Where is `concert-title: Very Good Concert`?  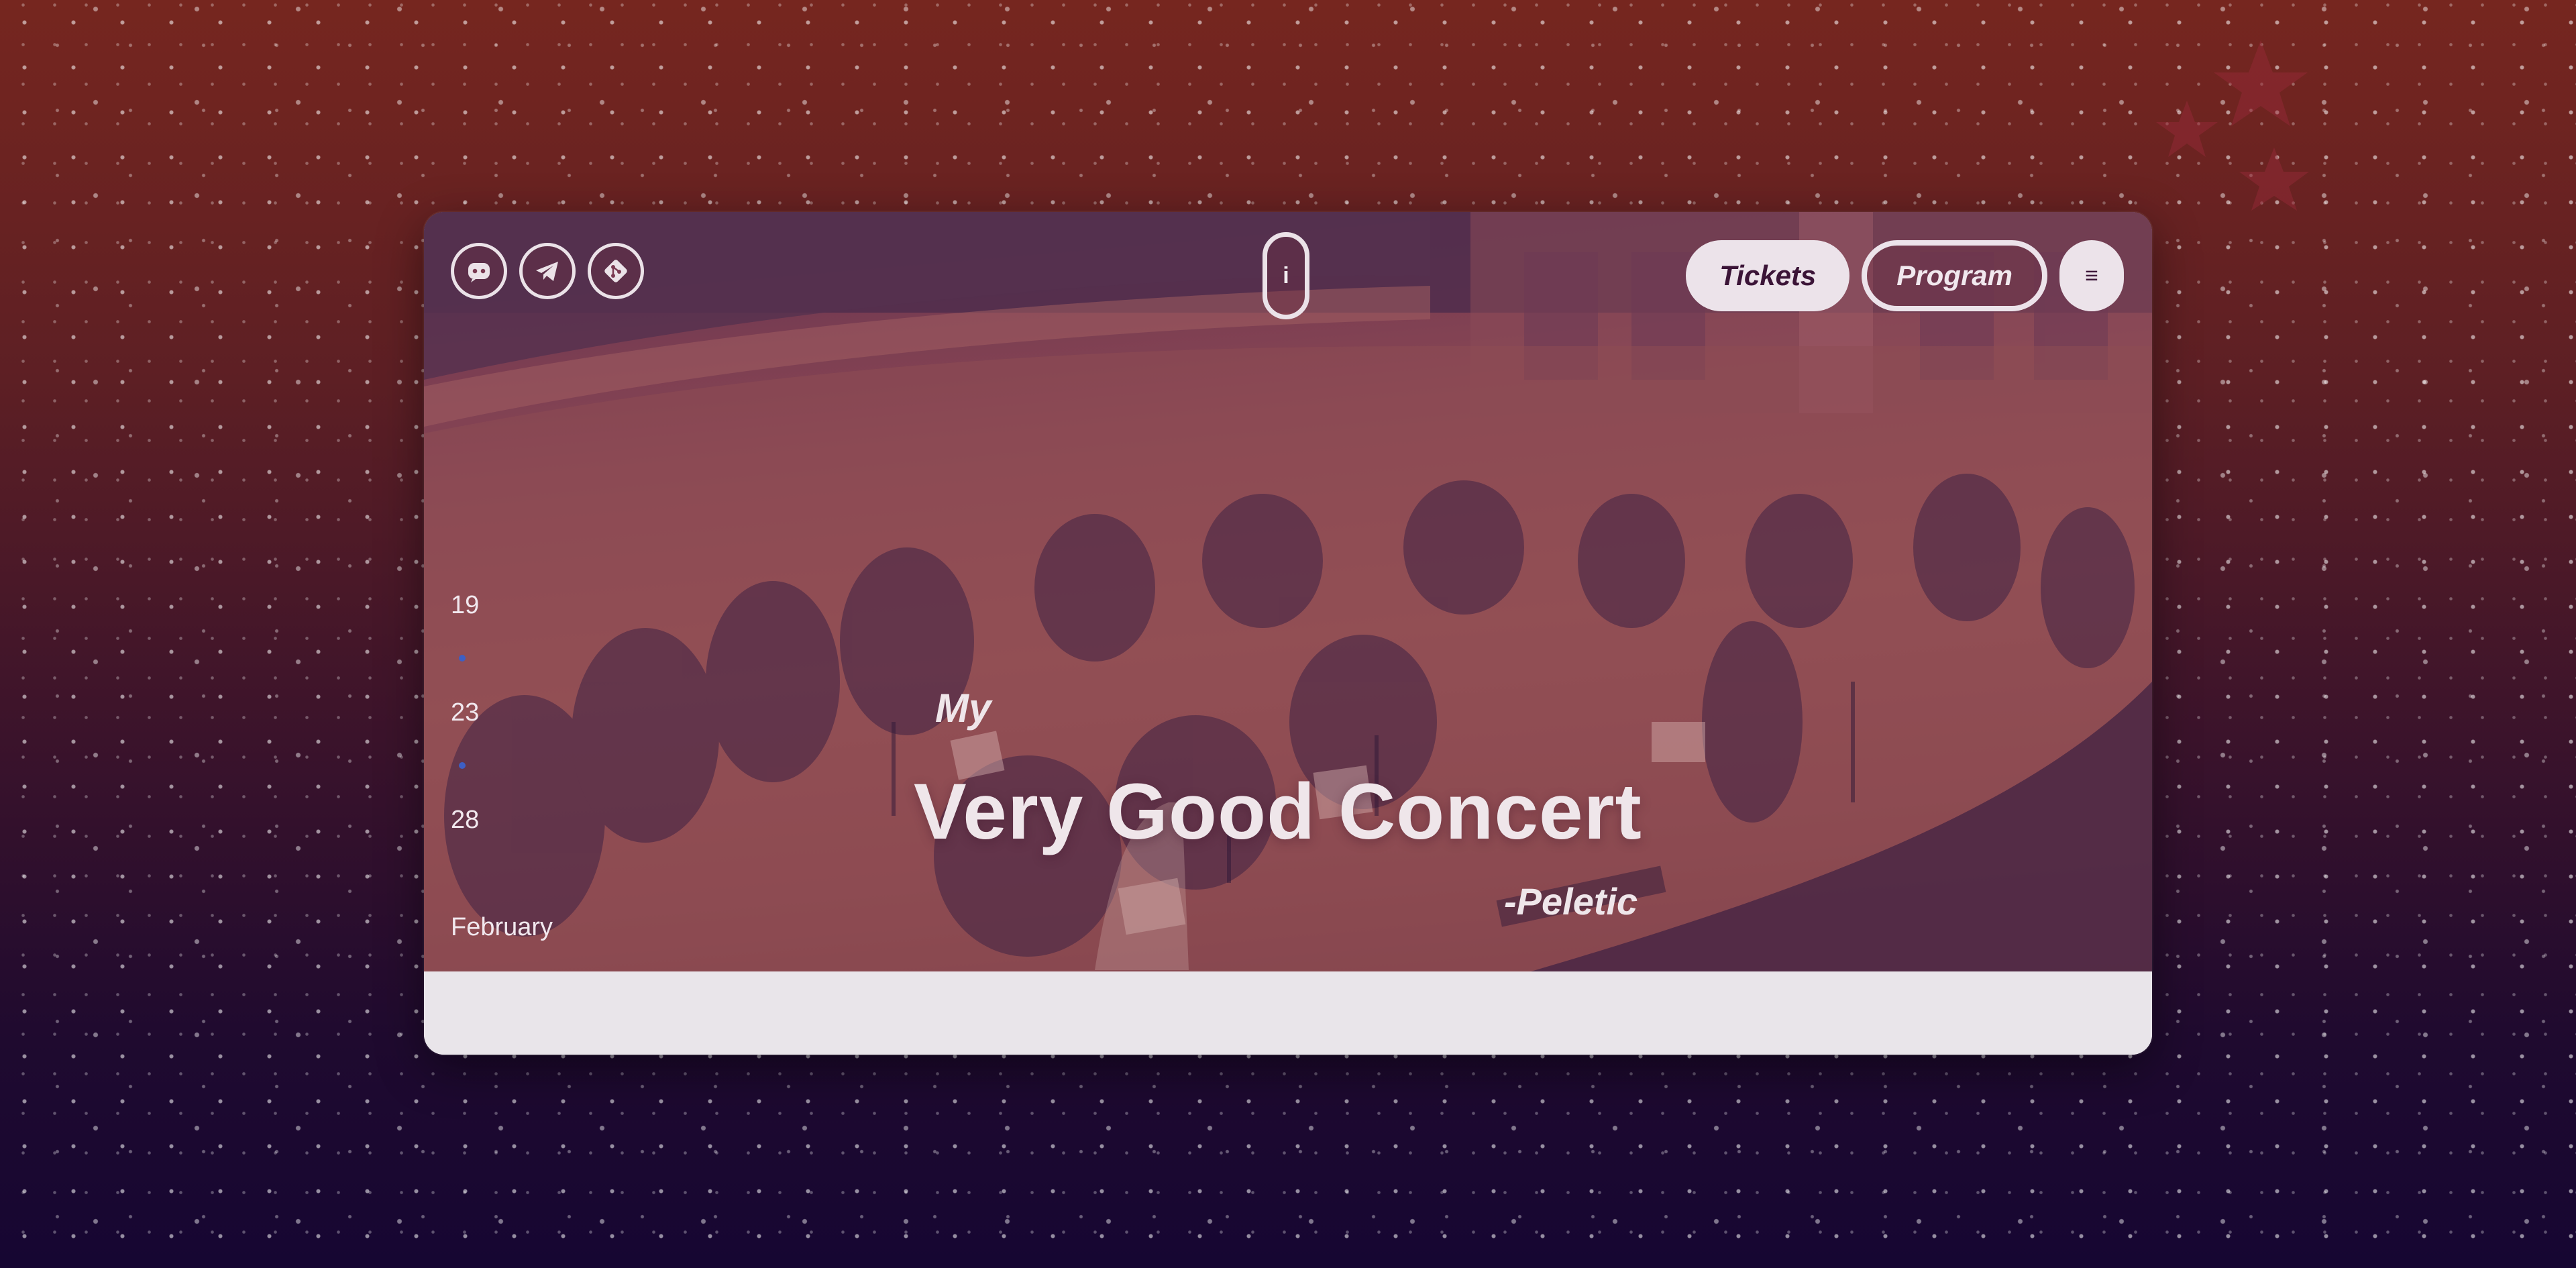
concert-title: Very Good Concert is located at coordinates (1278, 812).